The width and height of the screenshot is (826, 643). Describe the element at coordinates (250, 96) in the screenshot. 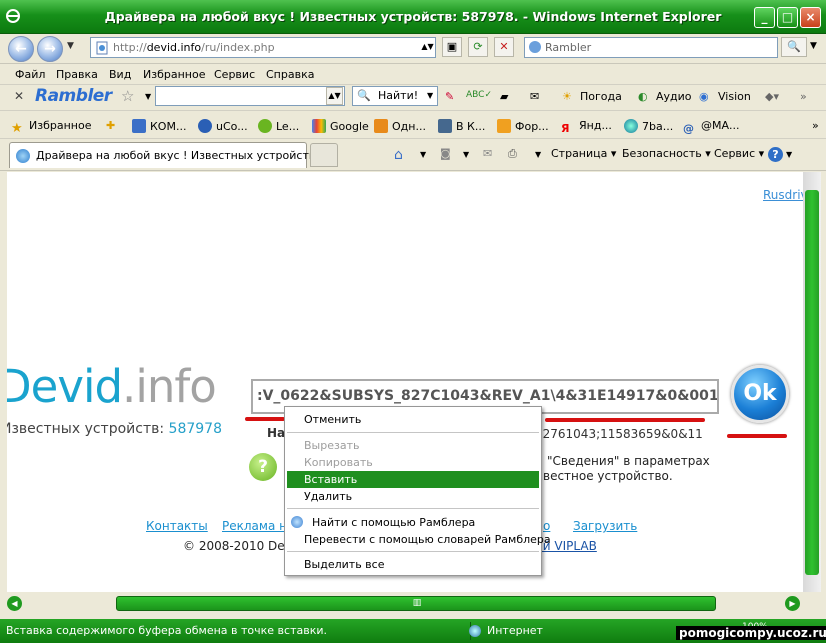

I see `rambler-search-input` at that location.